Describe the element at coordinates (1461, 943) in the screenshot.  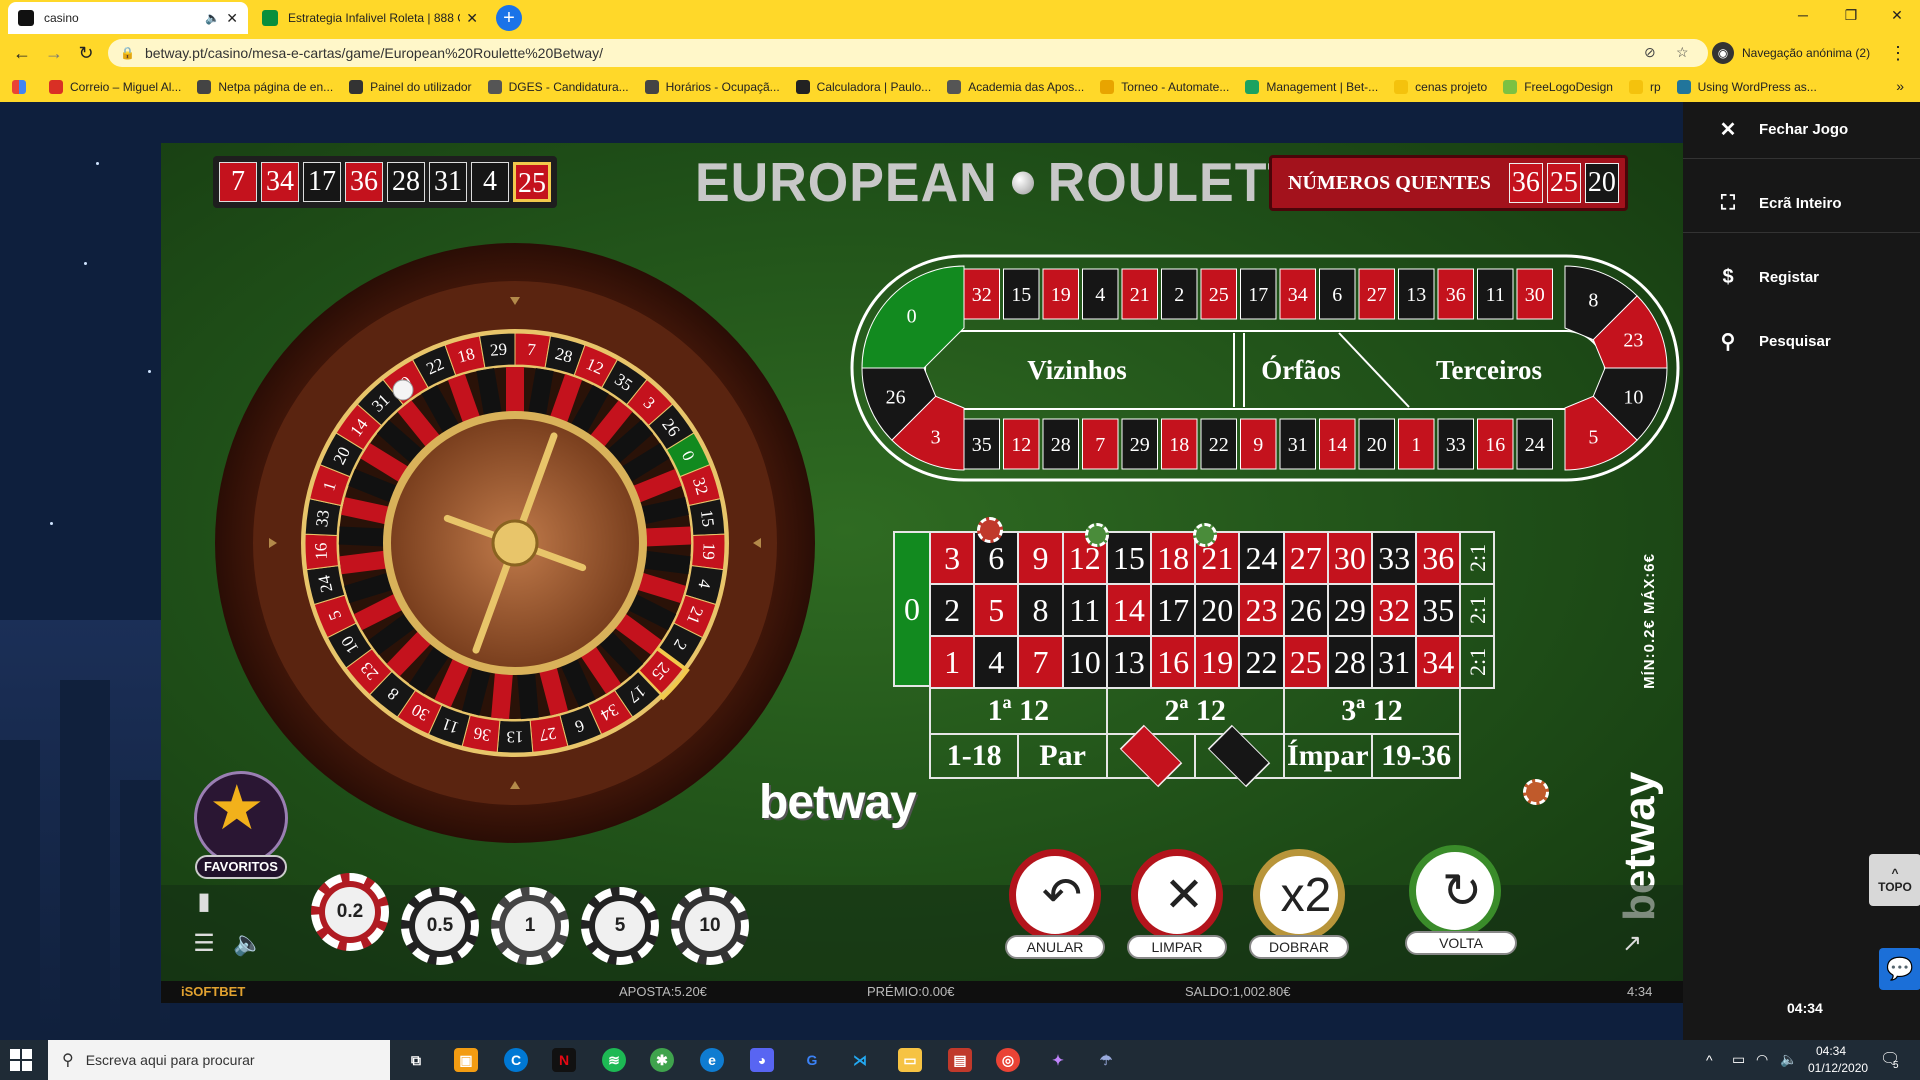
I see `volta-label: VOLTA` at that location.